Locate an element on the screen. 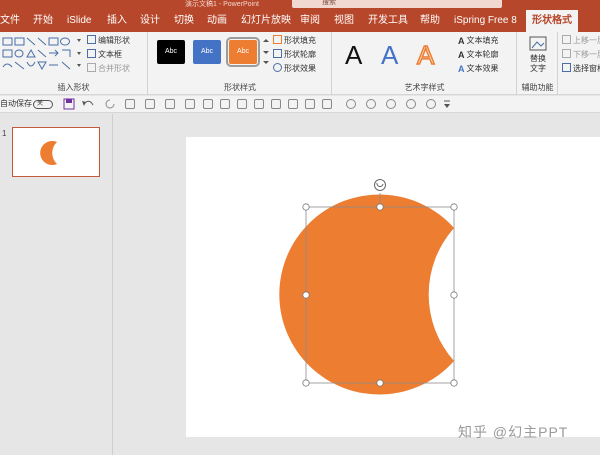 Image resolution: width=600 pixels, height=455 pixels. qat-tool-3-icon is located at coordinates (170, 104).